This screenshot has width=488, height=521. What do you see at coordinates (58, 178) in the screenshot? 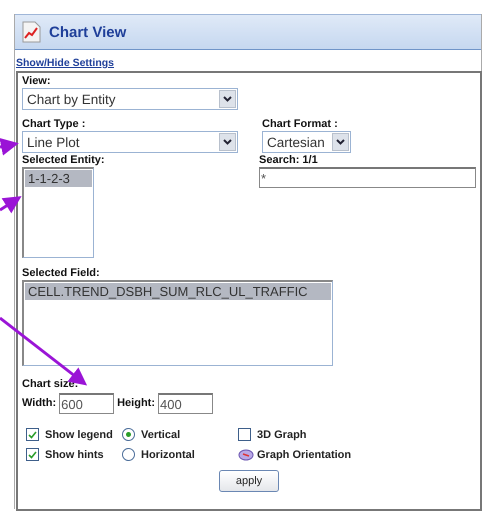
I see `list-item: 1-1-2-3` at bounding box center [58, 178].